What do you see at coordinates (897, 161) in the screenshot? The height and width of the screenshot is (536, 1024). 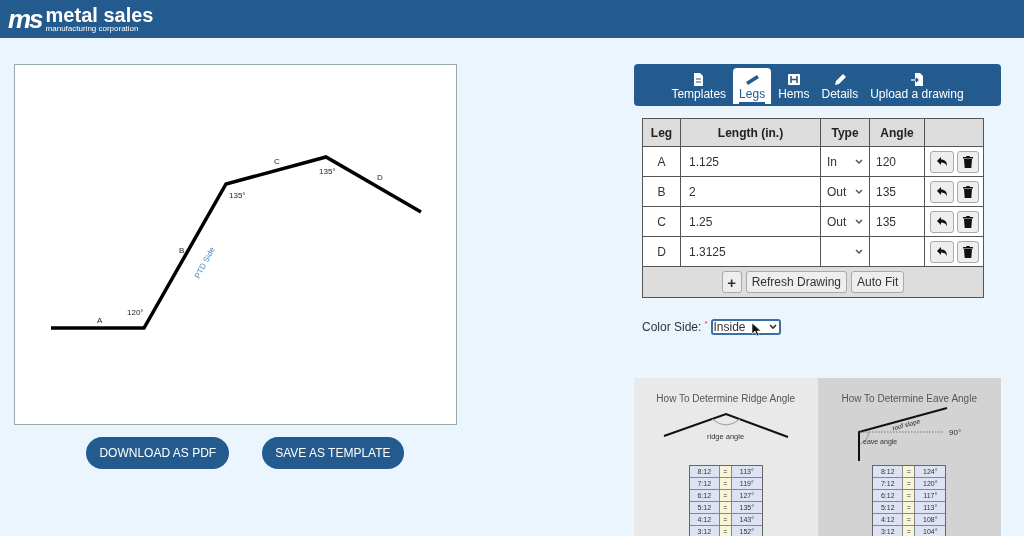 I see `input-field: 120` at bounding box center [897, 161].